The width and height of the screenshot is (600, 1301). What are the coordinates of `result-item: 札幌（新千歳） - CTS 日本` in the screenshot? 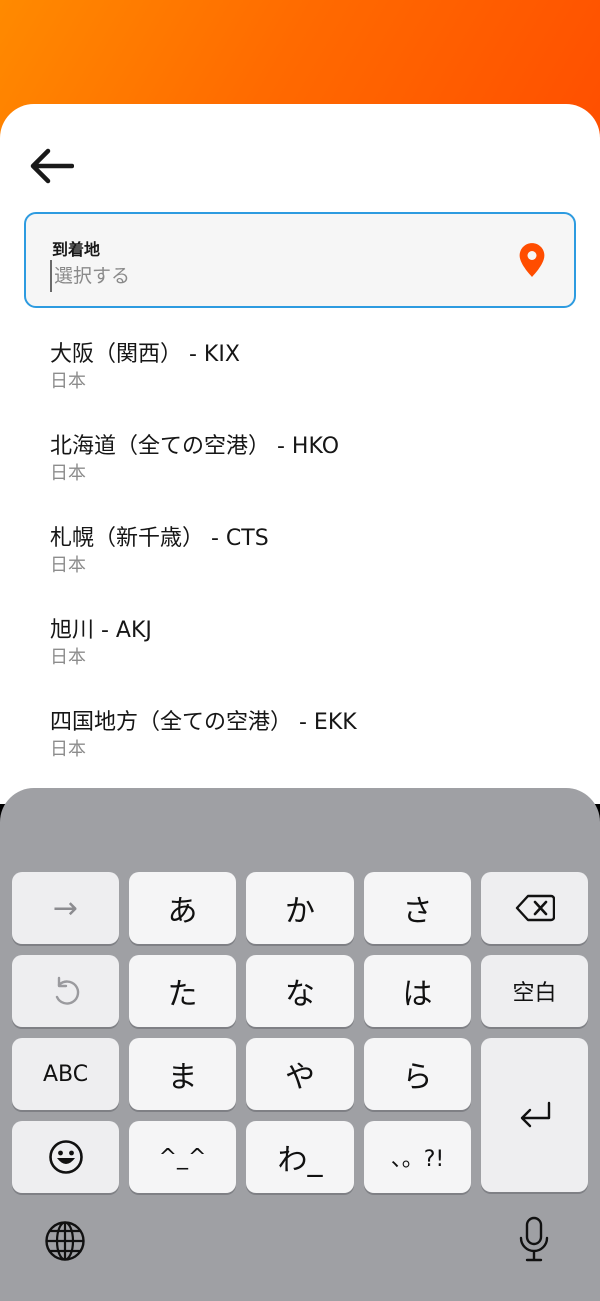 It's located at (300, 560).